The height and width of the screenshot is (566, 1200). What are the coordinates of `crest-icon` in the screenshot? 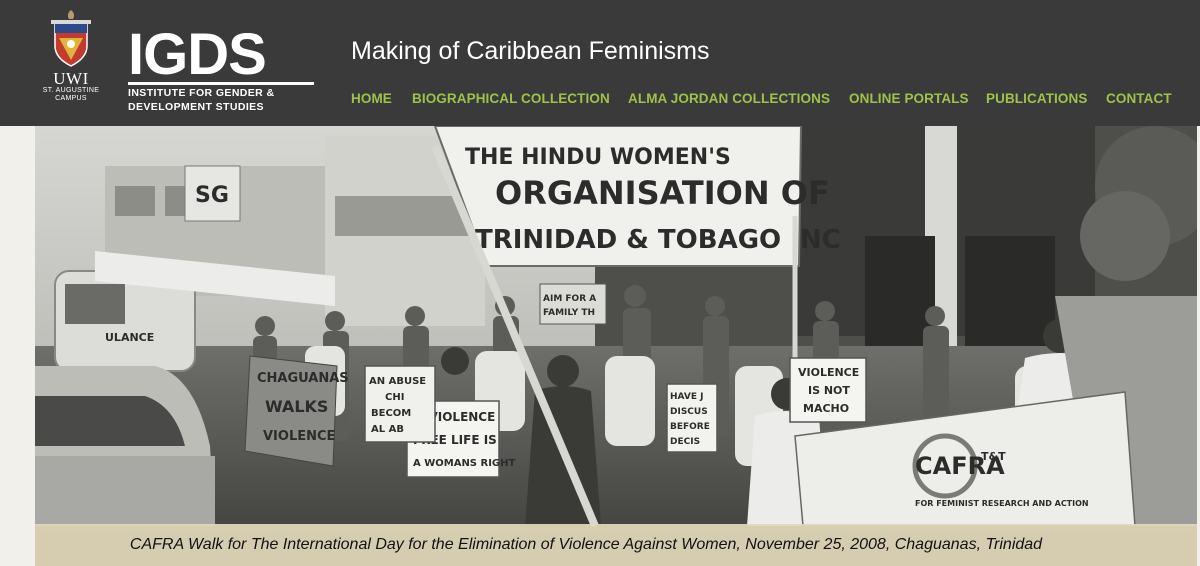 It's located at (71, 38).